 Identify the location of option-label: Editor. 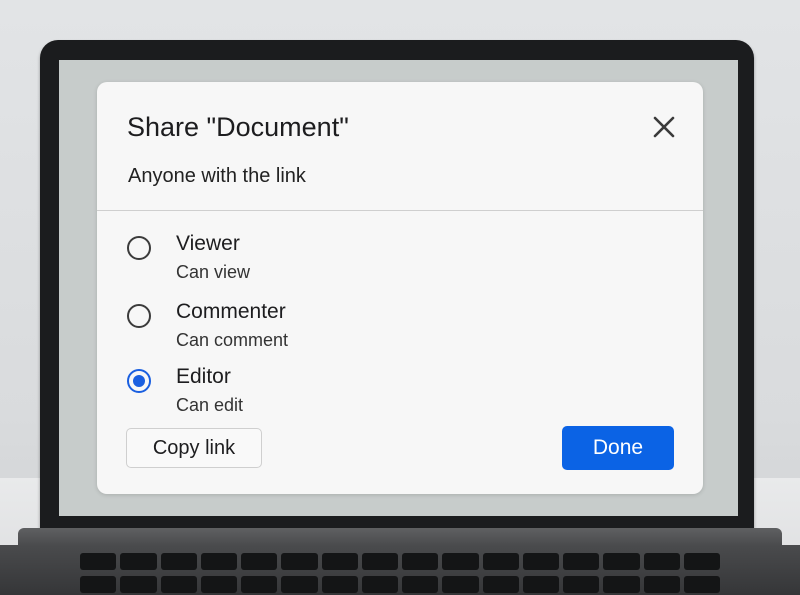
(203, 376).